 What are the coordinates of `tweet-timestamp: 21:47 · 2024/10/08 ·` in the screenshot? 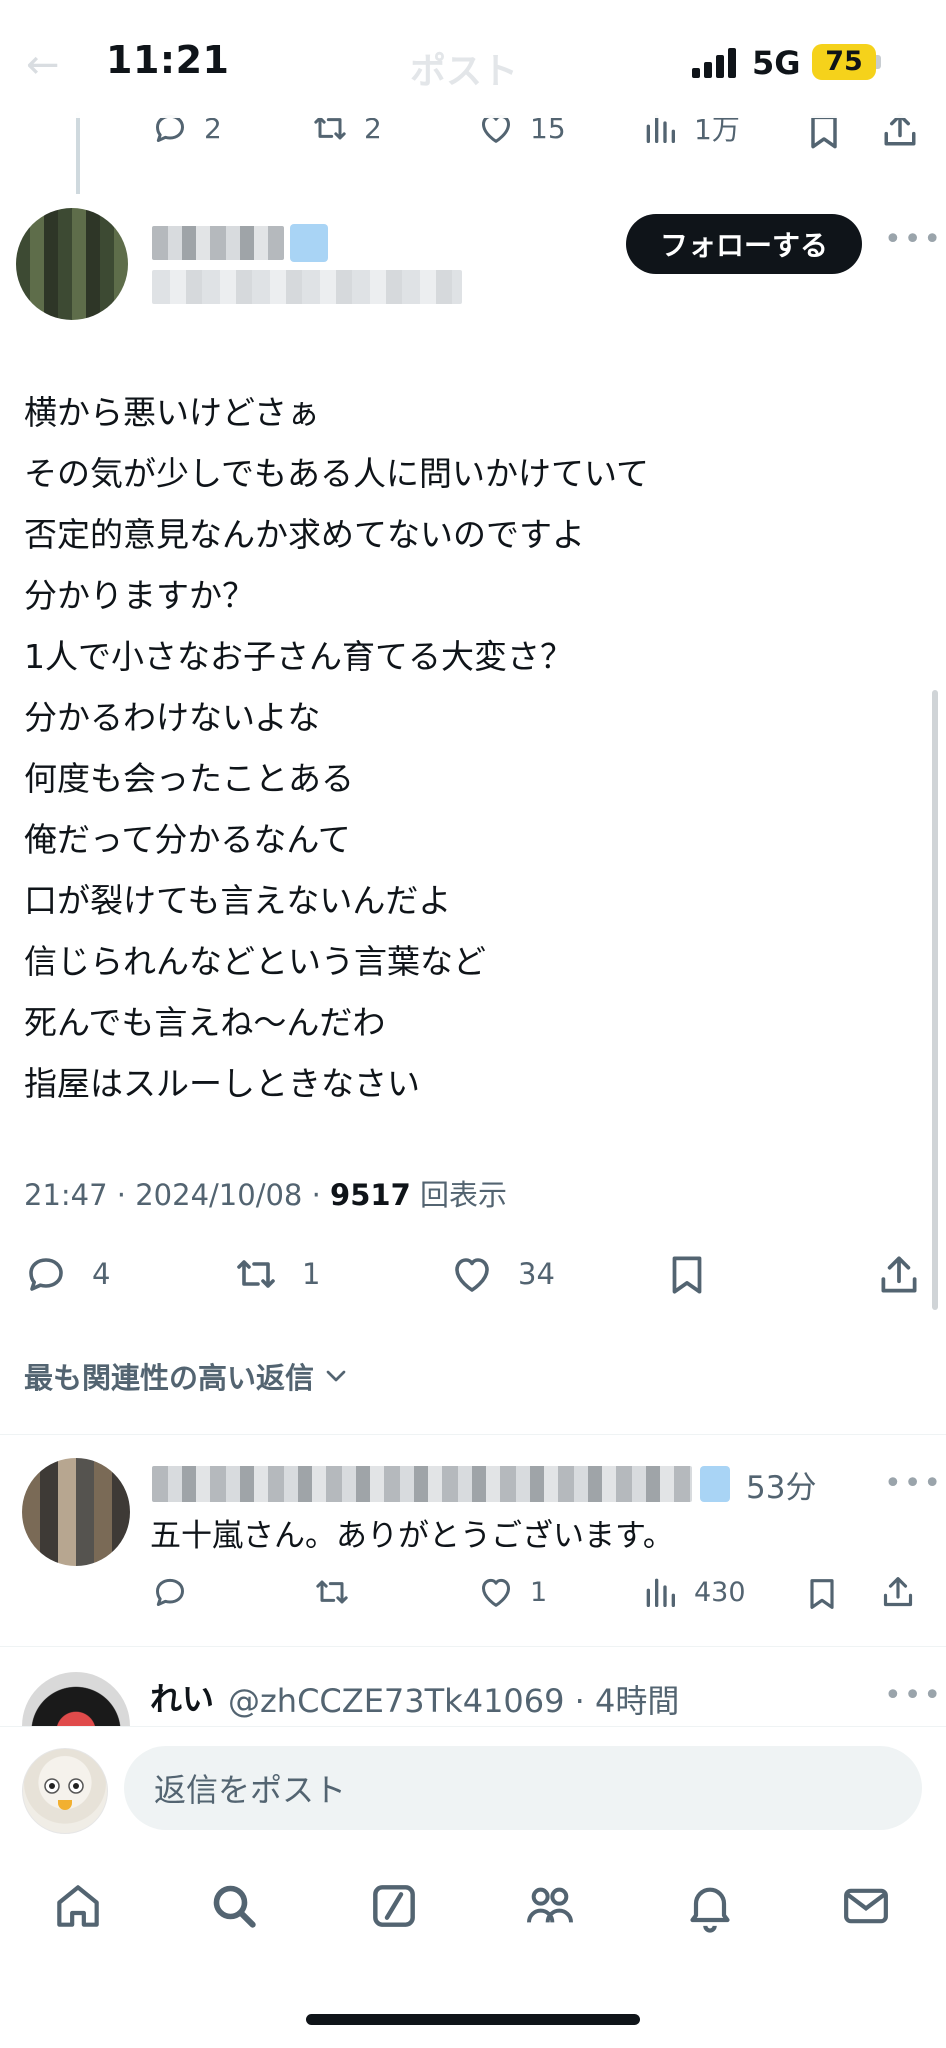 It's located at (177, 1195).